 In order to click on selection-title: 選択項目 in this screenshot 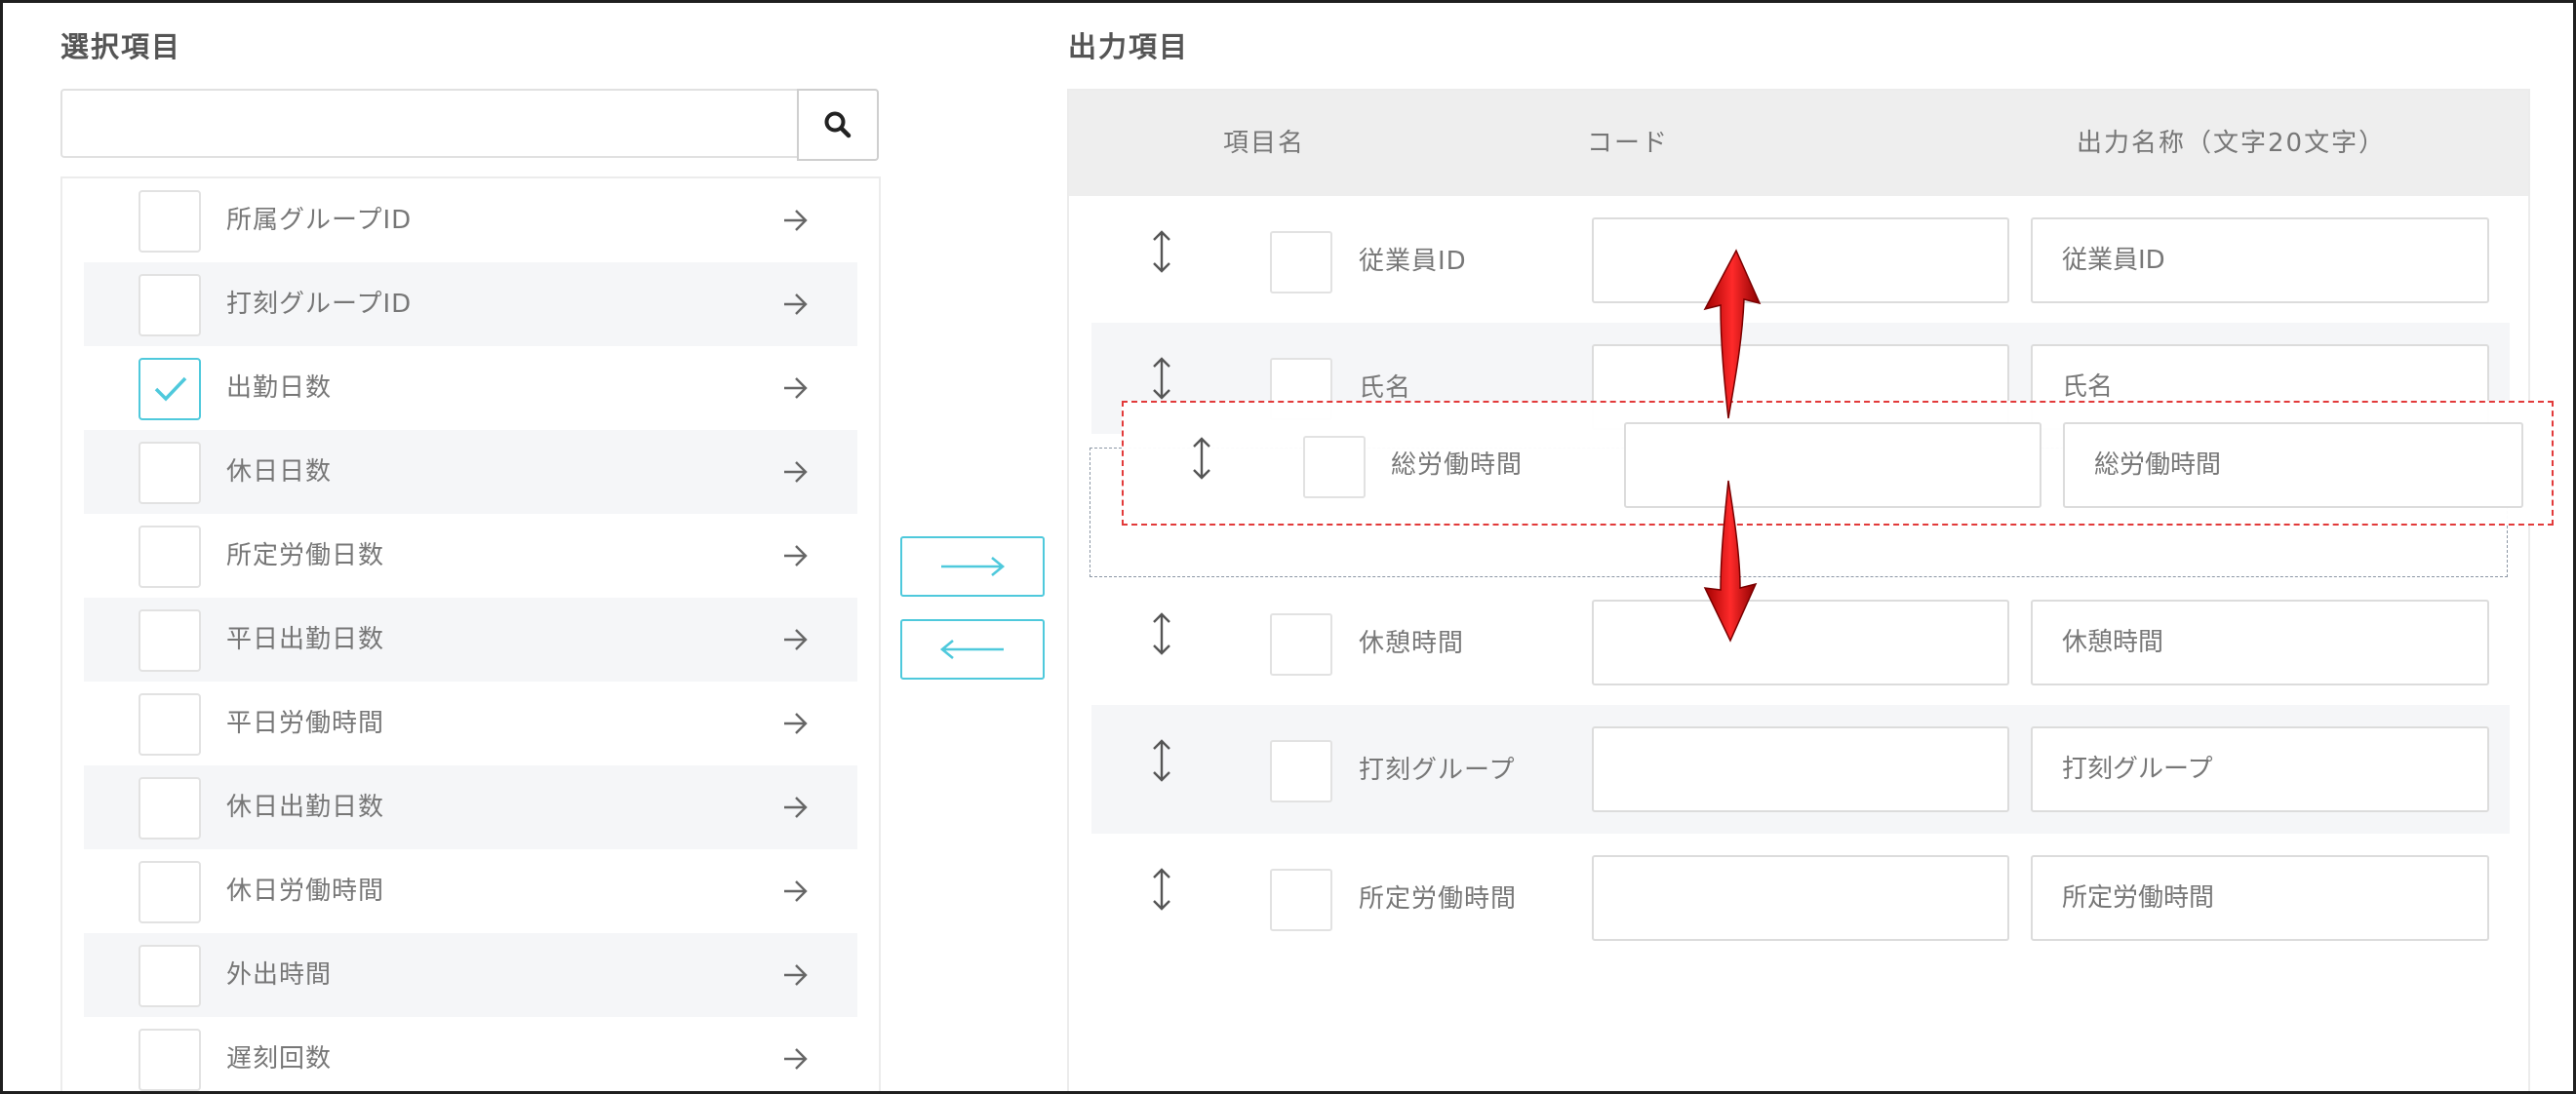, I will do `click(121, 46)`.